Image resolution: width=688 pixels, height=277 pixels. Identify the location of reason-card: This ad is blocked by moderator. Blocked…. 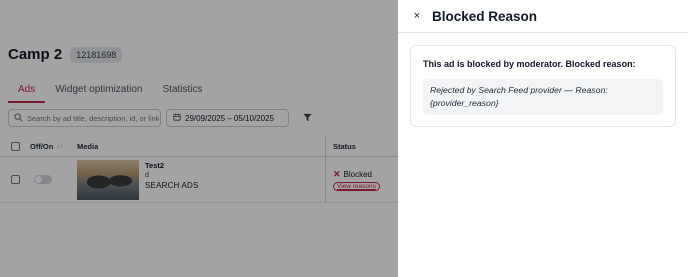
(543, 86).